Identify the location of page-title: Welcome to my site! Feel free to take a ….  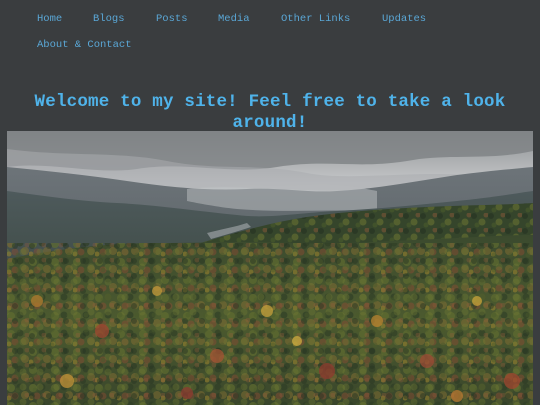
(270, 112).